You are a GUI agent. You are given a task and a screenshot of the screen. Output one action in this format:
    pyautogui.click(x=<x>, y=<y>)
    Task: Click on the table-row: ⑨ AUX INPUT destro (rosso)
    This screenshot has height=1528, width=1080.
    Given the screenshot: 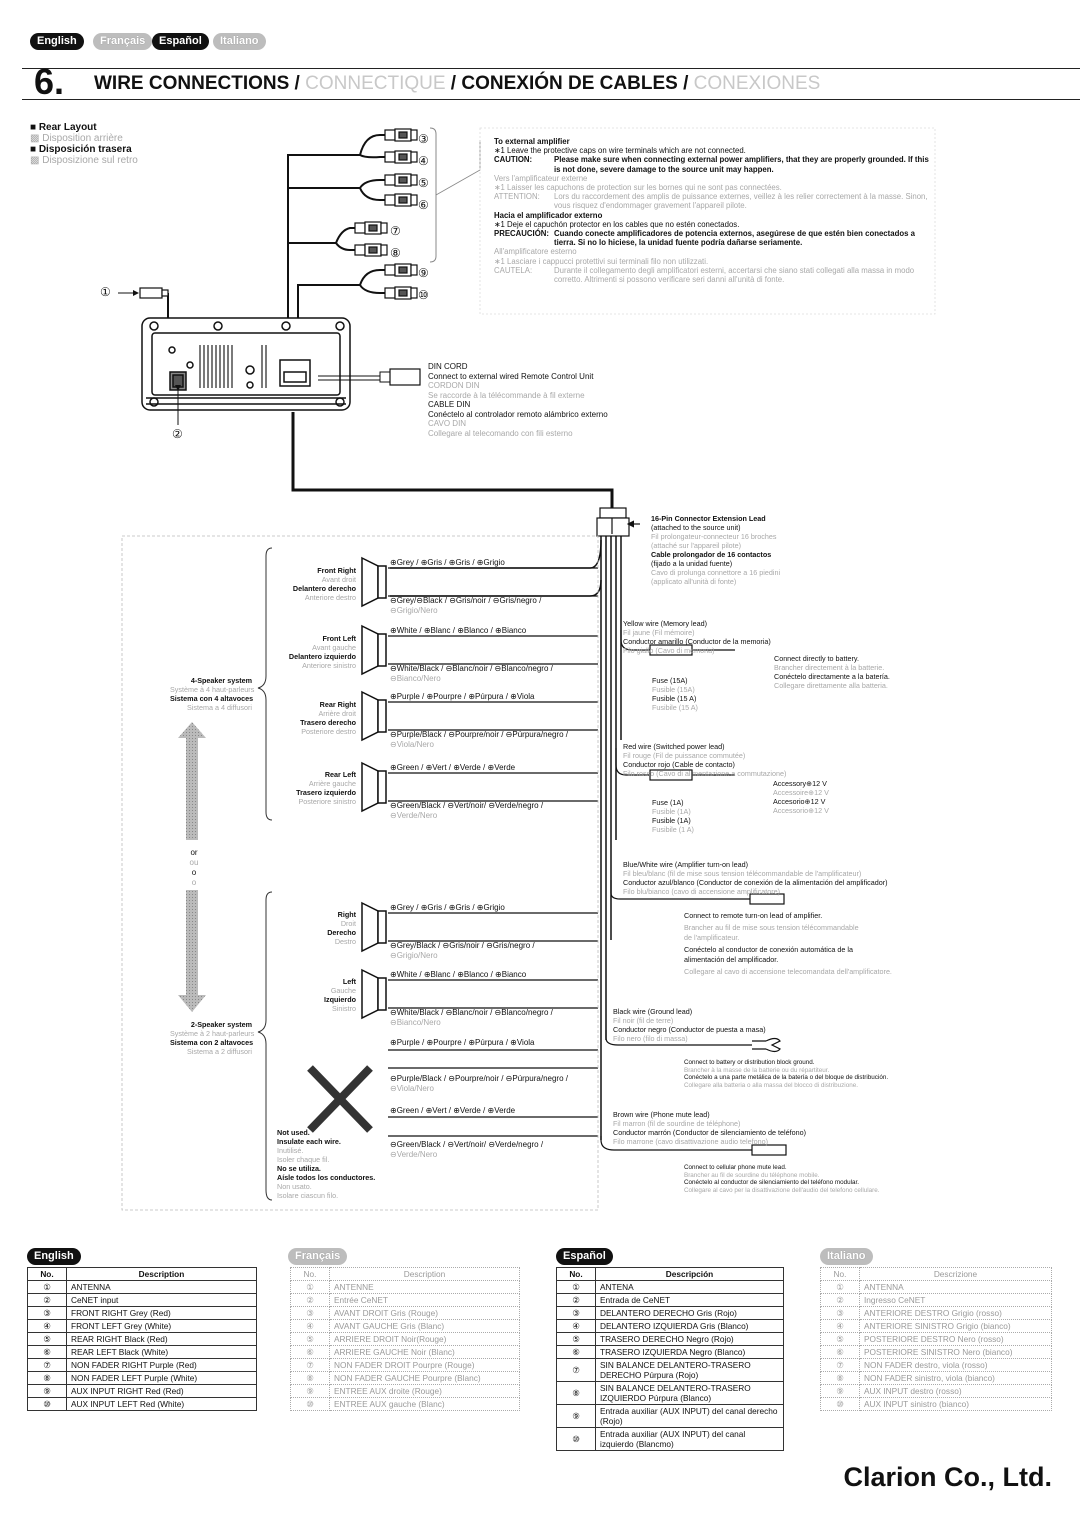 What is the action you would take?
    pyautogui.click(x=936, y=1391)
    